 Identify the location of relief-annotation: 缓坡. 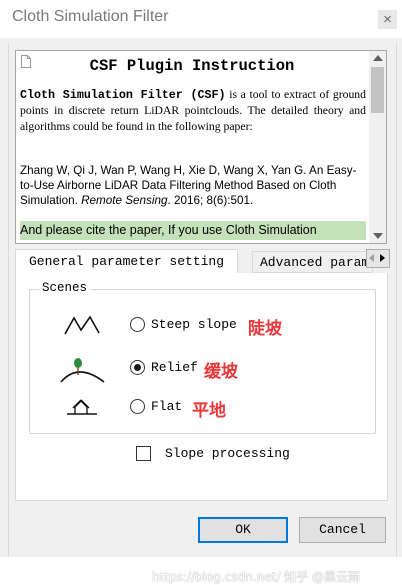
(221, 372).